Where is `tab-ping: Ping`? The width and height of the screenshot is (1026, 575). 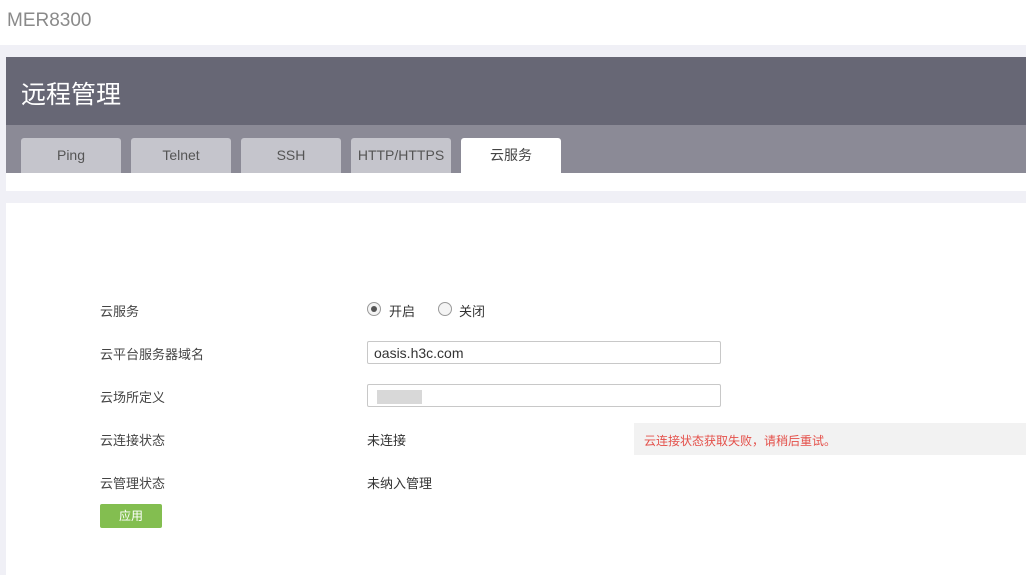
tab-ping: Ping is located at coordinates (71, 155).